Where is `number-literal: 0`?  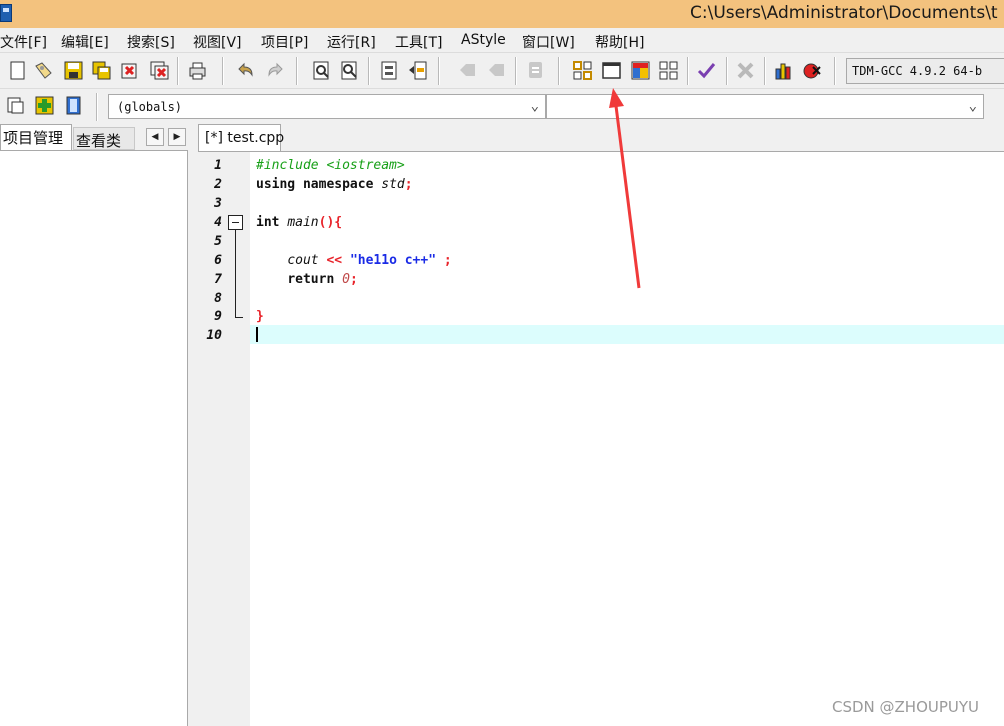 number-literal: 0 is located at coordinates (346, 279).